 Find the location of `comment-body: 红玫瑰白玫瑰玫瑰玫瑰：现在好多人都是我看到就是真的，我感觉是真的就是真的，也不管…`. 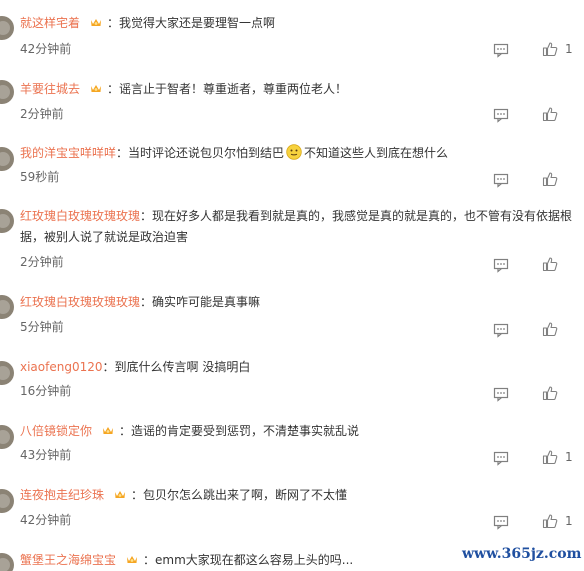

comment-body: 红玫瑰白玫瑰玫瑰玫瑰：现在好多人都是我看到就是真的，我感觉是真的就是真的，也不管… is located at coordinates (296, 226).